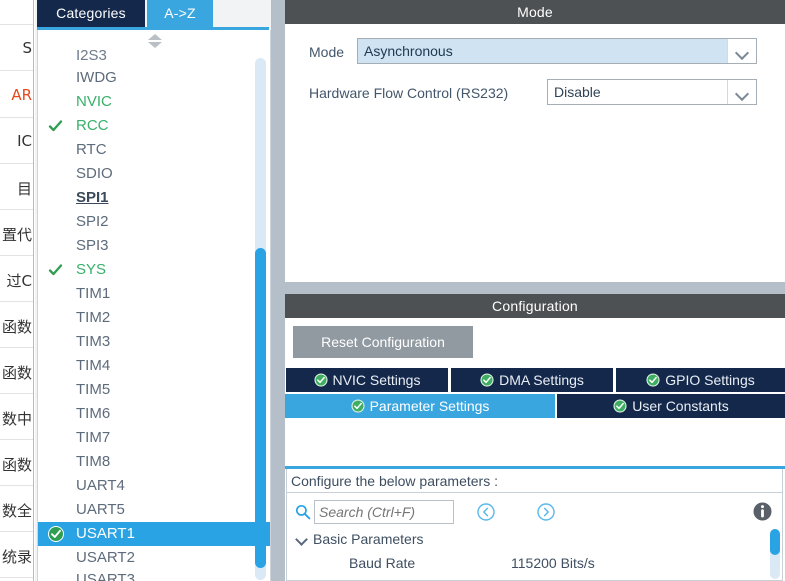 This screenshot has width=785, height=581. What do you see at coordinates (93, 341) in the screenshot?
I see `list-item-label: TIM3` at bounding box center [93, 341].